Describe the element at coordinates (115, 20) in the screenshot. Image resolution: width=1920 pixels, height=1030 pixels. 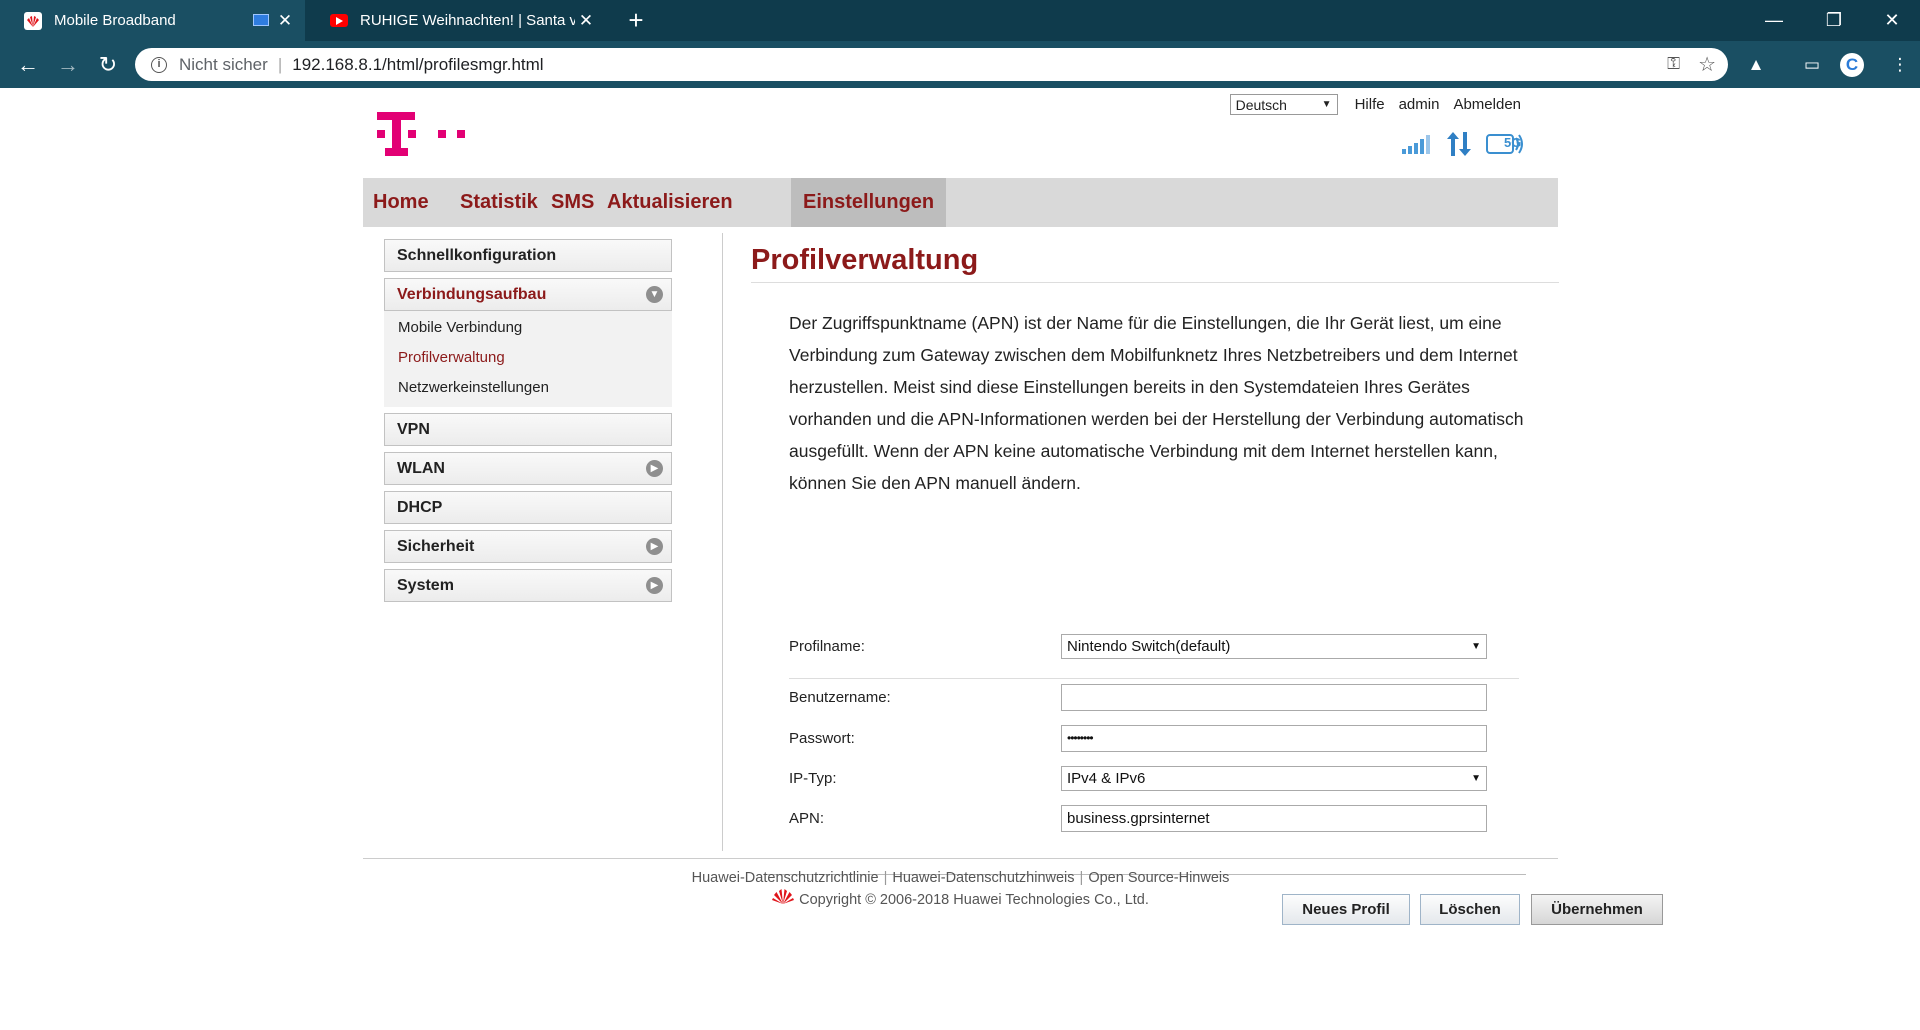
I see `tab-title: Mobile Broadband` at that location.